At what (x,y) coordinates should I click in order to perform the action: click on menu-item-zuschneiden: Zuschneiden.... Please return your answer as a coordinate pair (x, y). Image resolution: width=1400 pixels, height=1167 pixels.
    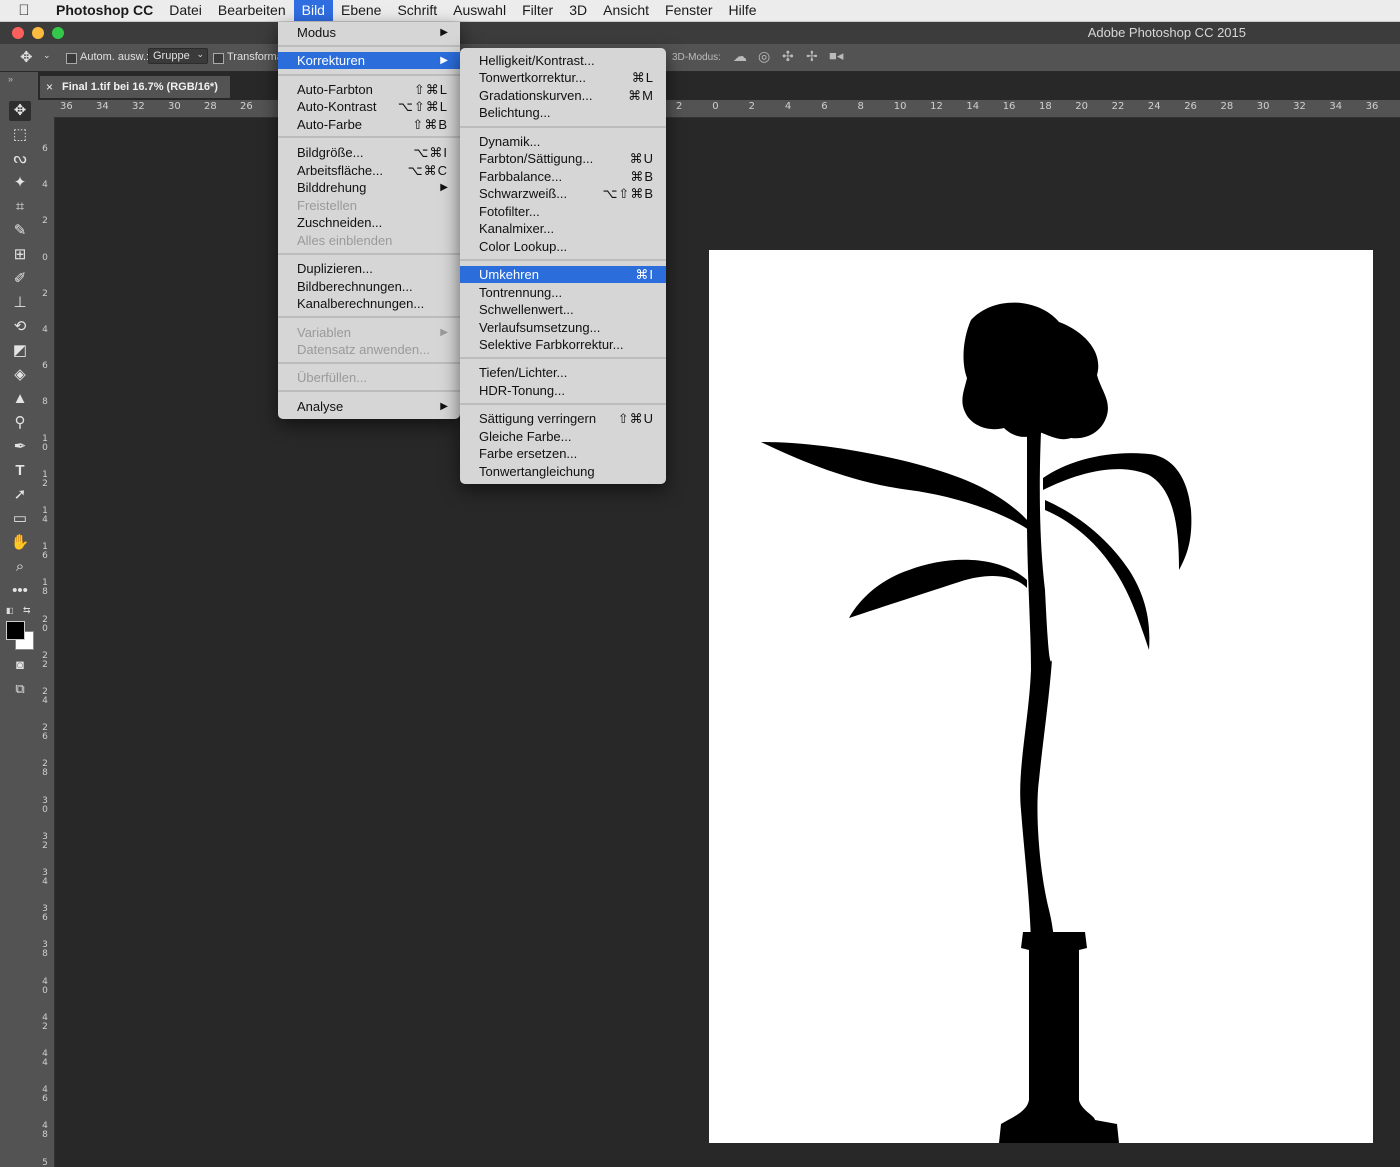
    Looking at the image, I should click on (369, 222).